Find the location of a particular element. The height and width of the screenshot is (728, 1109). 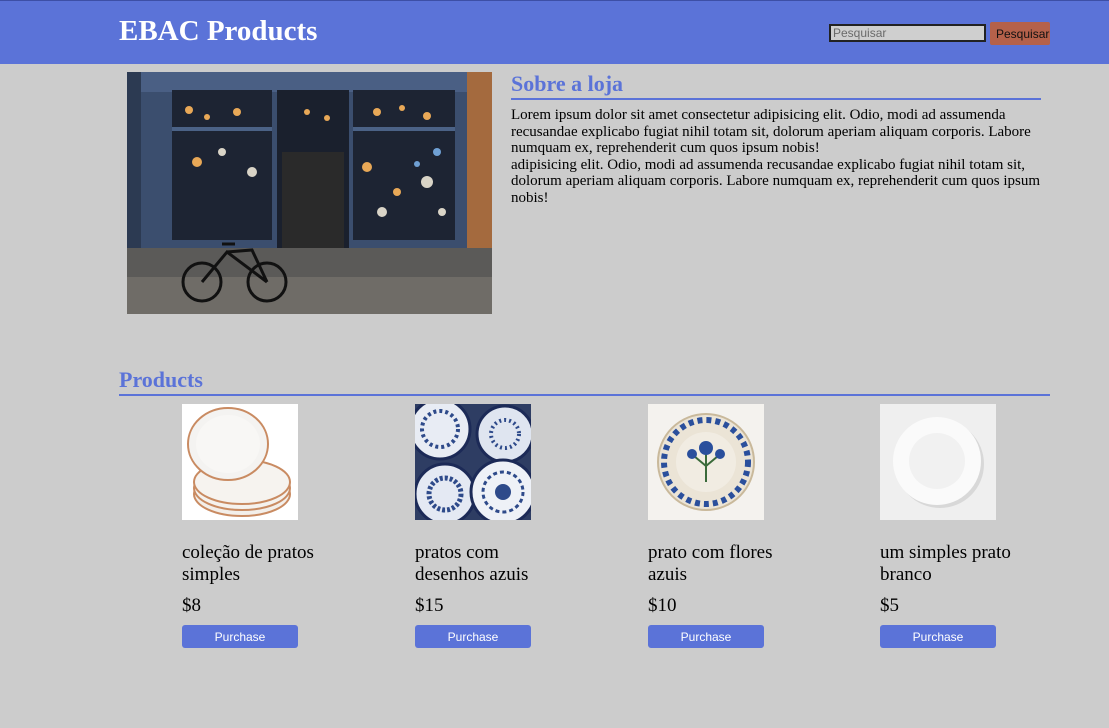

brand-title: EBAC Products is located at coordinates (218, 31).